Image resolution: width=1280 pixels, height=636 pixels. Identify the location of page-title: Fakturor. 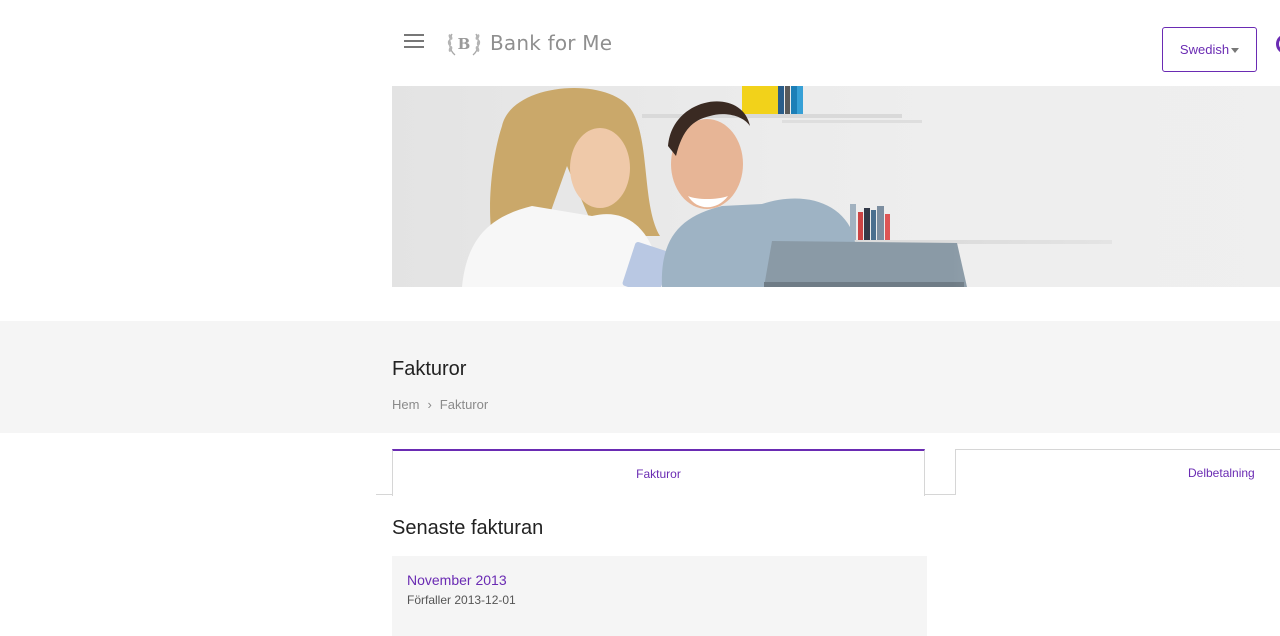
(429, 369).